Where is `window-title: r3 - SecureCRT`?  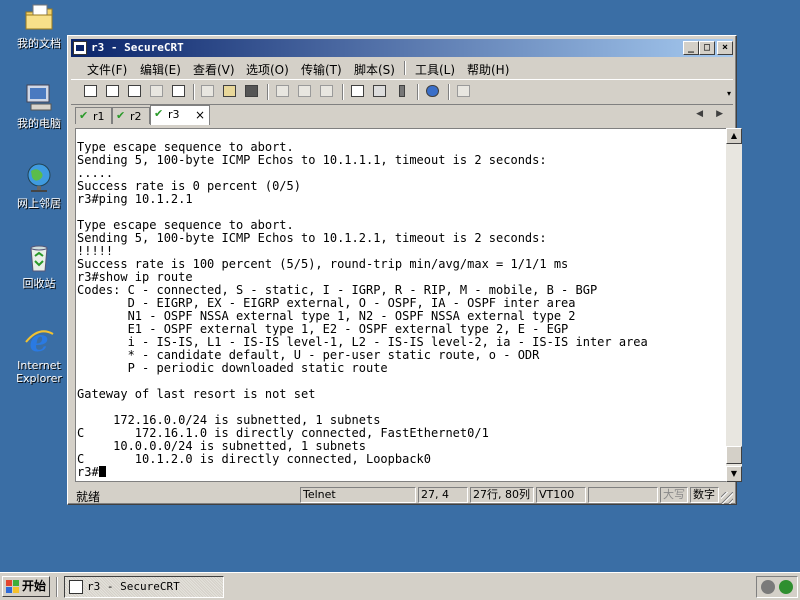 window-title: r3 - SecureCRT is located at coordinates (137, 47).